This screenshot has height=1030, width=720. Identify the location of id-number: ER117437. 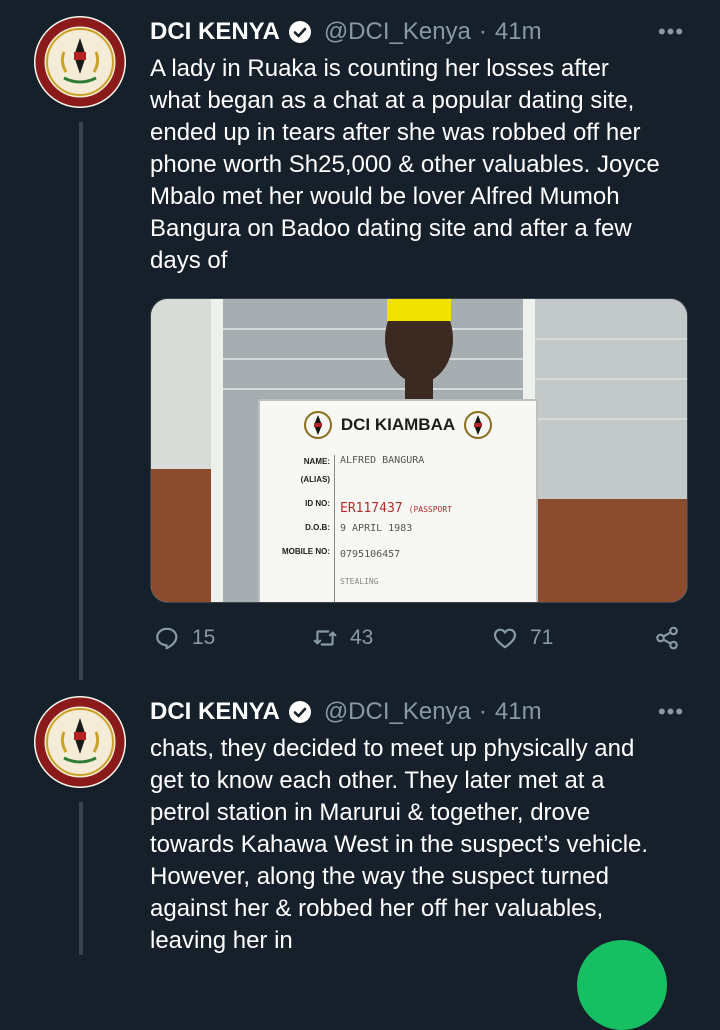
(371, 508).